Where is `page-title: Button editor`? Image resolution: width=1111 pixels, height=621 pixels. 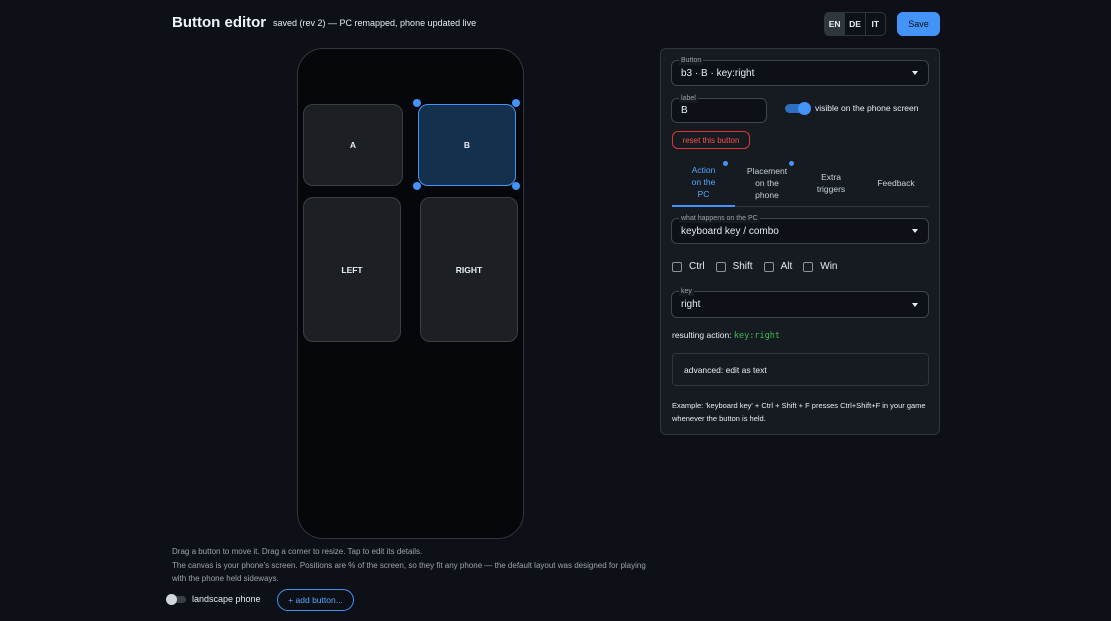 page-title: Button editor is located at coordinates (219, 22).